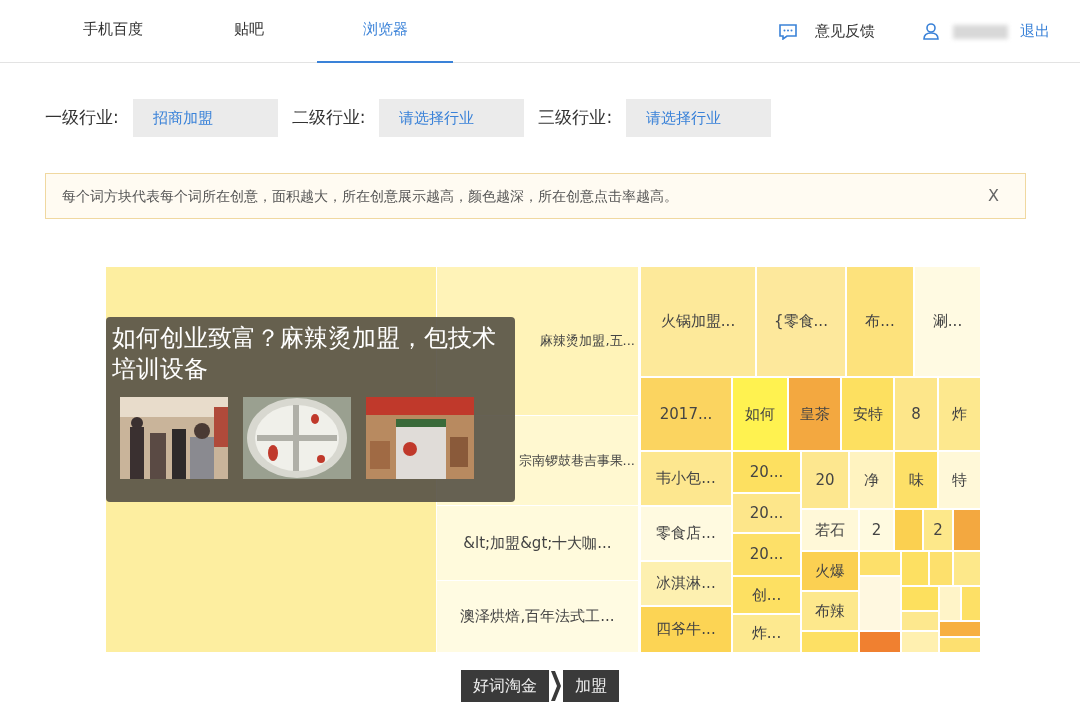 The width and height of the screenshot is (1080, 720). Describe the element at coordinates (916, 480) in the screenshot. I see `treemap-tile: 味` at that location.